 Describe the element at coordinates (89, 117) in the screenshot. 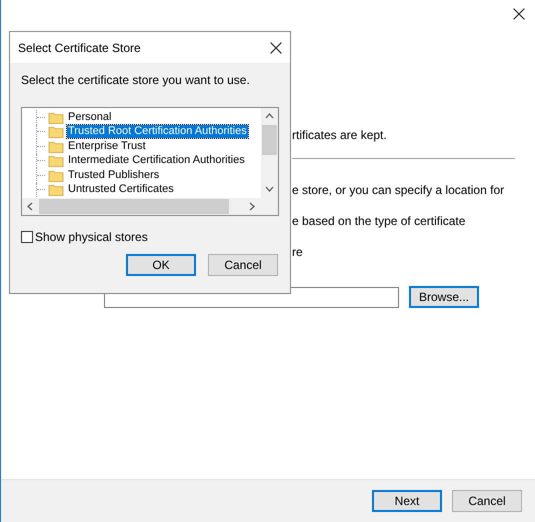

I see `store-item: Personal` at that location.